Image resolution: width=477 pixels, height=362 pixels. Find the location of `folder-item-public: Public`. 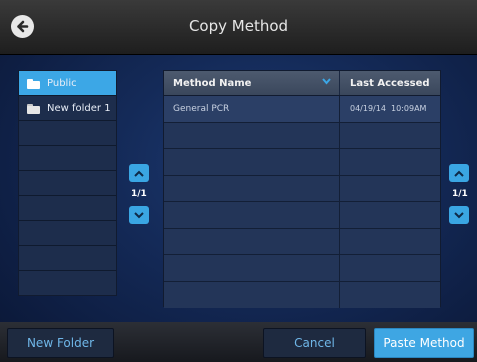

folder-item-public: Public is located at coordinates (67, 83).